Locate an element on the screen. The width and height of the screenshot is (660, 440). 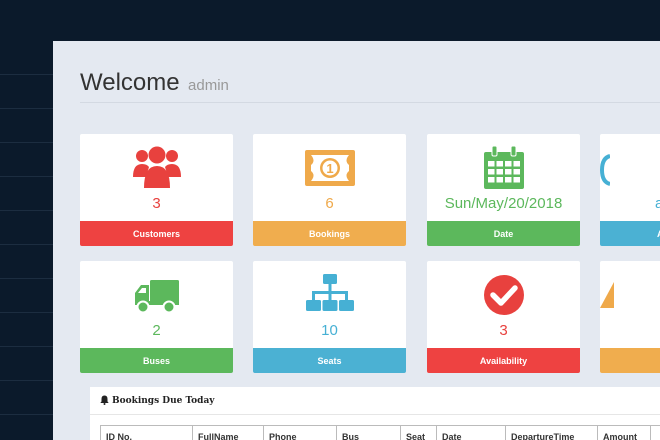
buses-card: 2 Buses is located at coordinates (156, 317).